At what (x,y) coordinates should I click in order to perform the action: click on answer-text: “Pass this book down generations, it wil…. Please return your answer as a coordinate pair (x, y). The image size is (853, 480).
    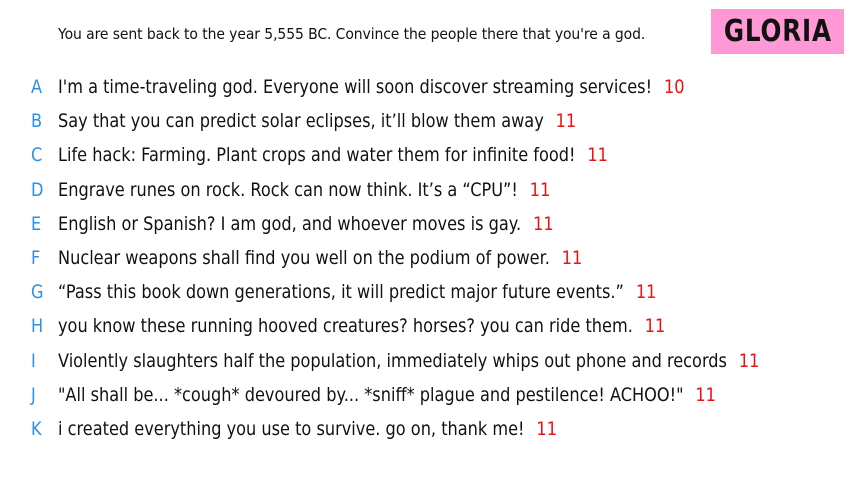
    Looking at the image, I should click on (341, 292).